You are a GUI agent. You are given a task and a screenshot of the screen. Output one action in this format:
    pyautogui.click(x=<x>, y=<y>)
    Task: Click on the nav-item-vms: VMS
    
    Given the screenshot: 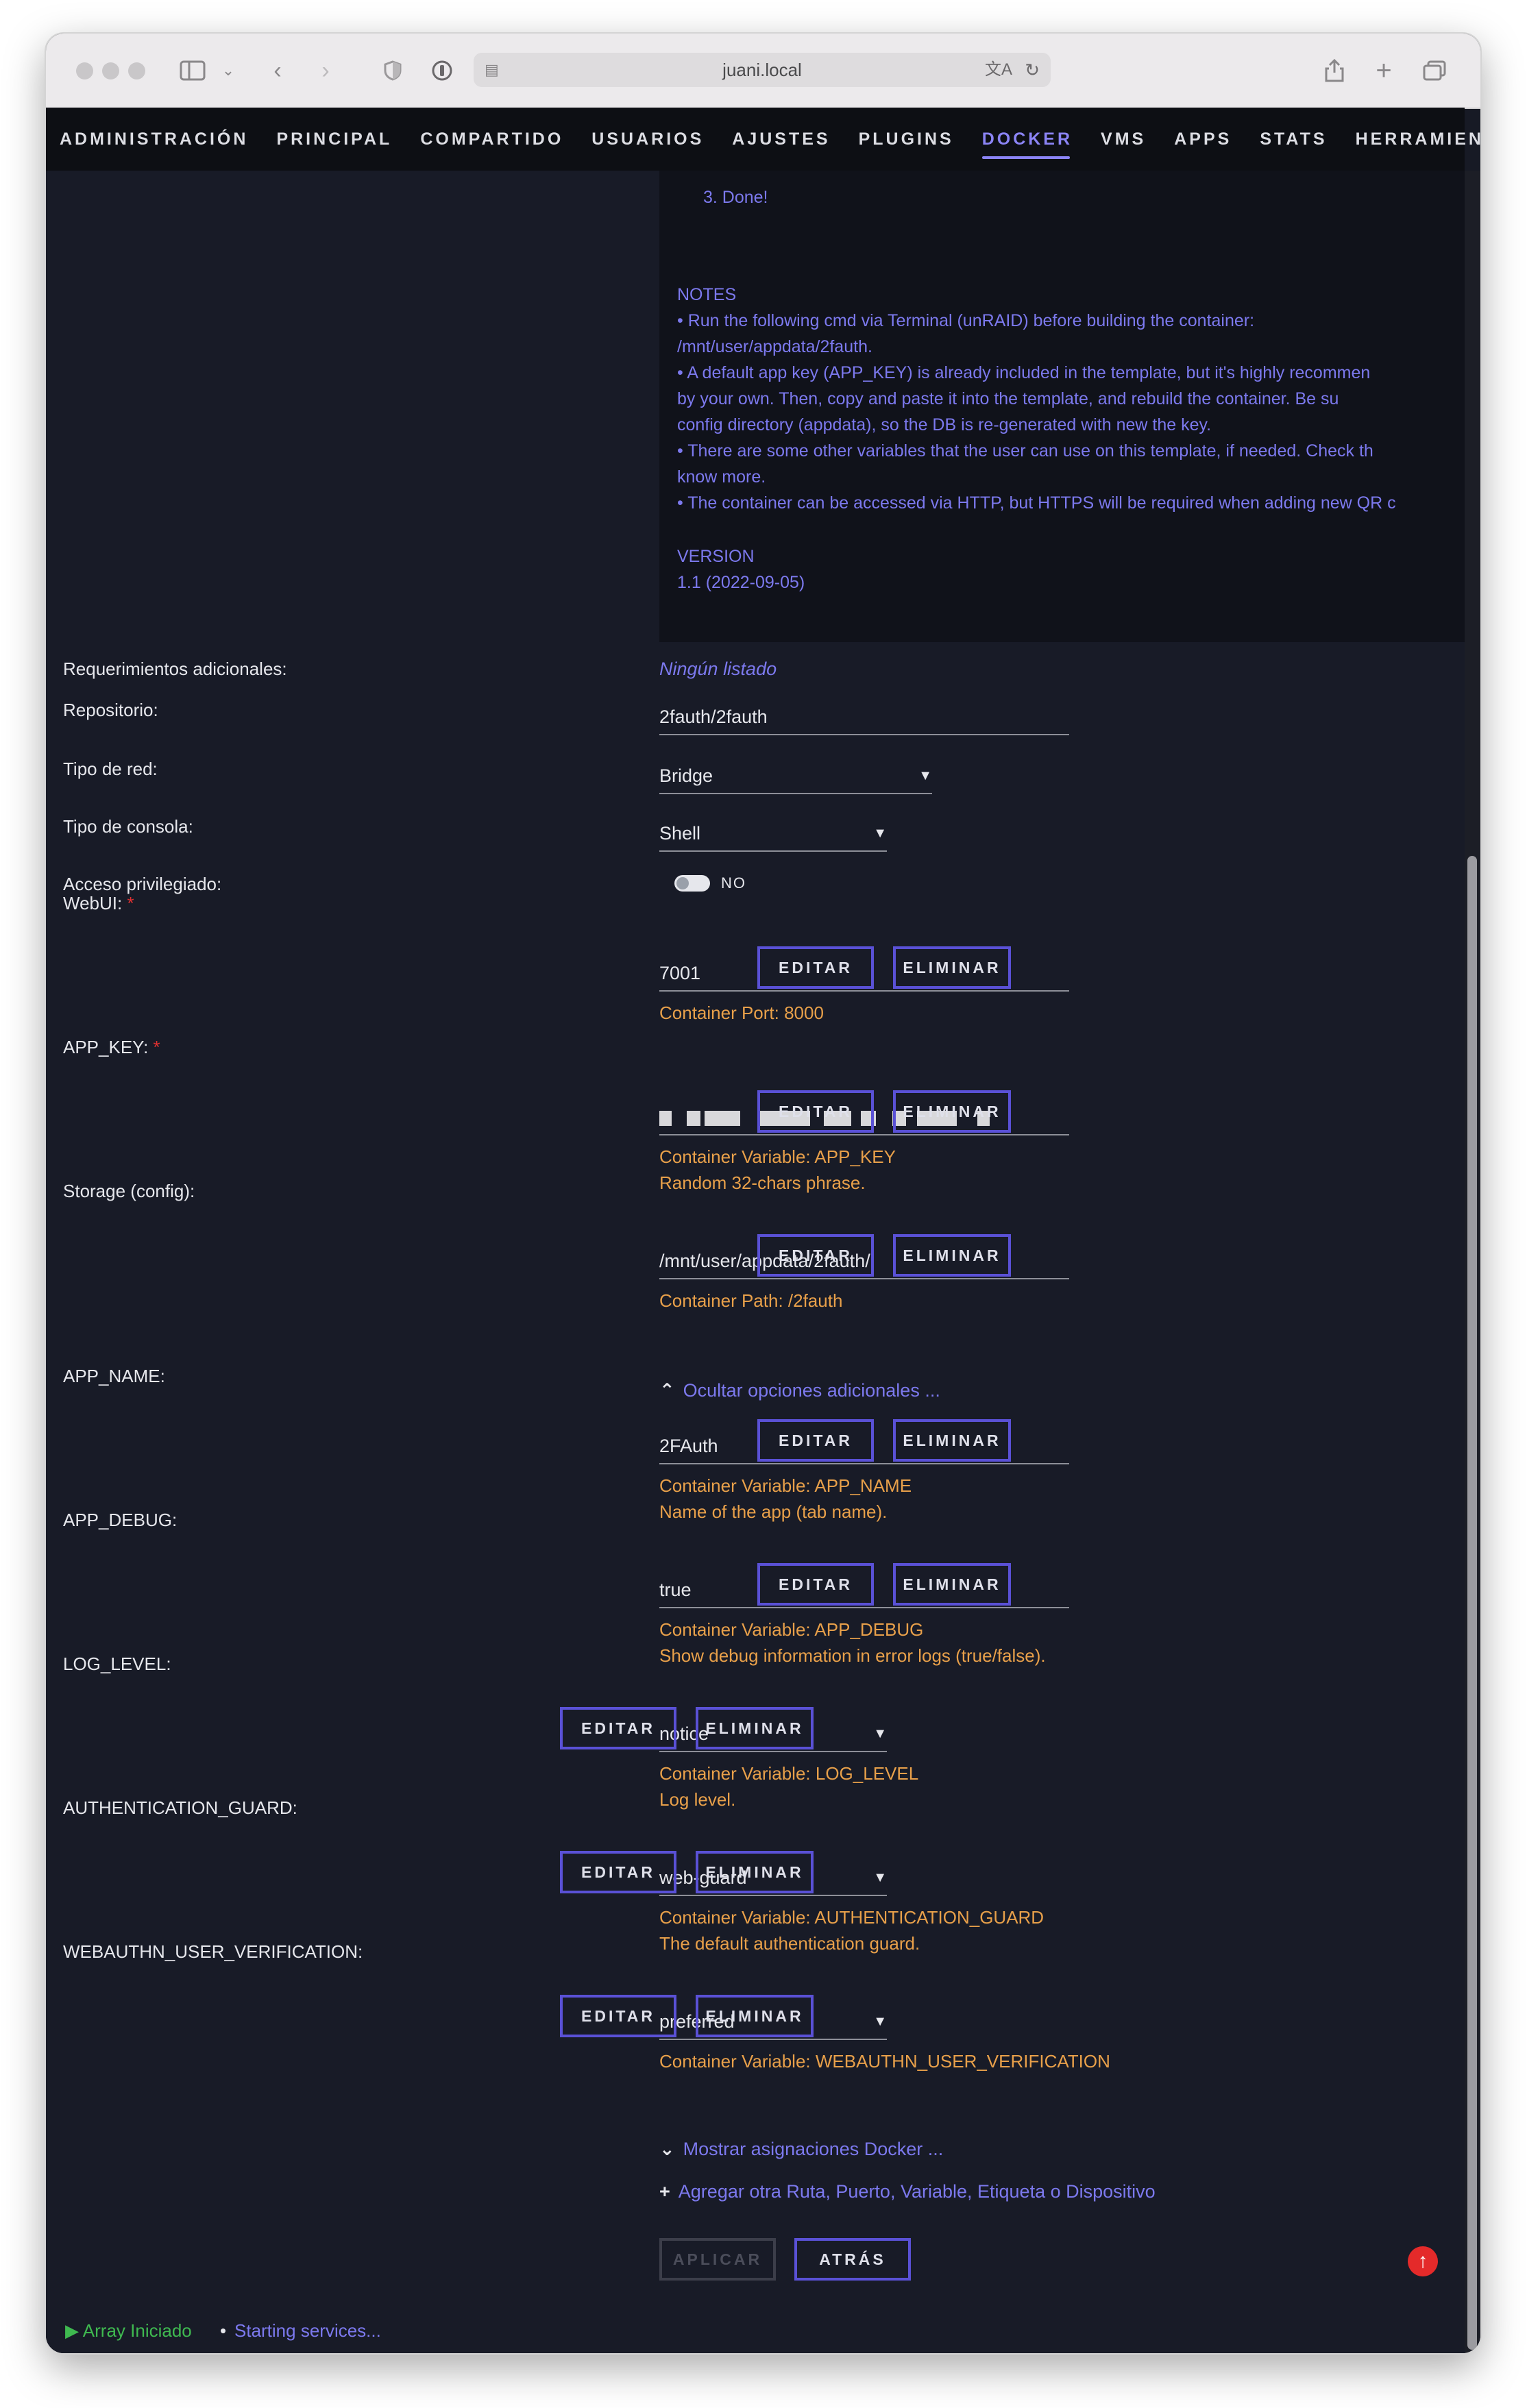 What is the action you would take?
    pyautogui.click(x=1123, y=139)
    